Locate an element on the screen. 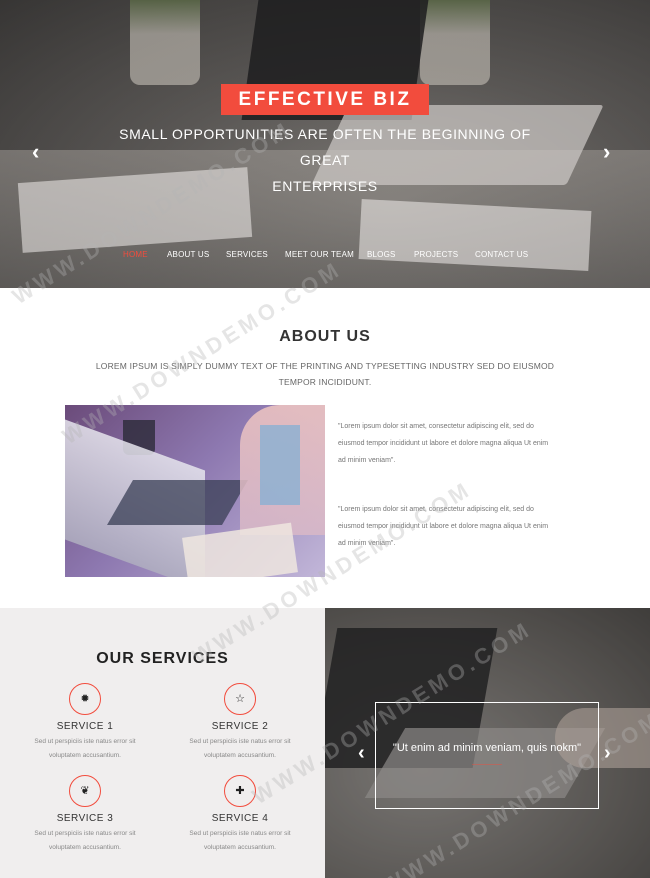 The image size is (650, 878). leaf-icon: ❦ is located at coordinates (85, 791).